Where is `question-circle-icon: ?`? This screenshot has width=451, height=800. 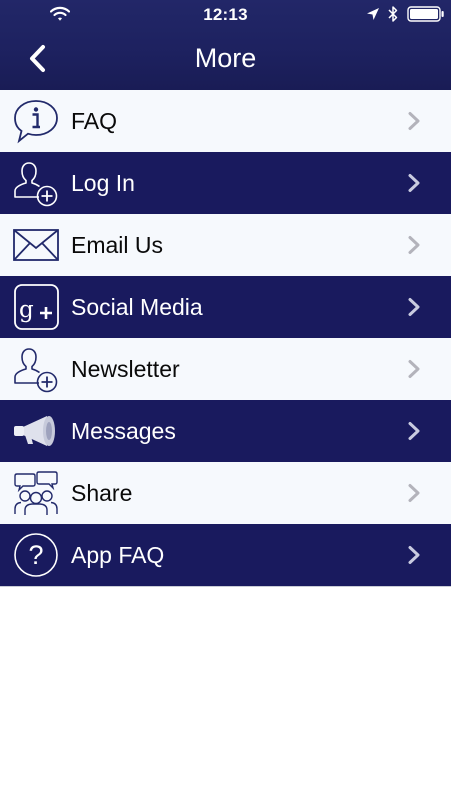 question-circle-icon: ? is located at coordinates (36, 555).